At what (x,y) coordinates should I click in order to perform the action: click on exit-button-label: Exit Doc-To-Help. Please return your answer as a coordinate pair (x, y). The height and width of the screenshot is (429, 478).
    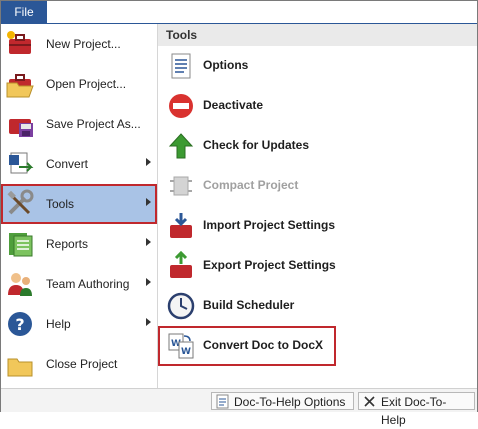
    Looking at the image, I should click on (414, 411).